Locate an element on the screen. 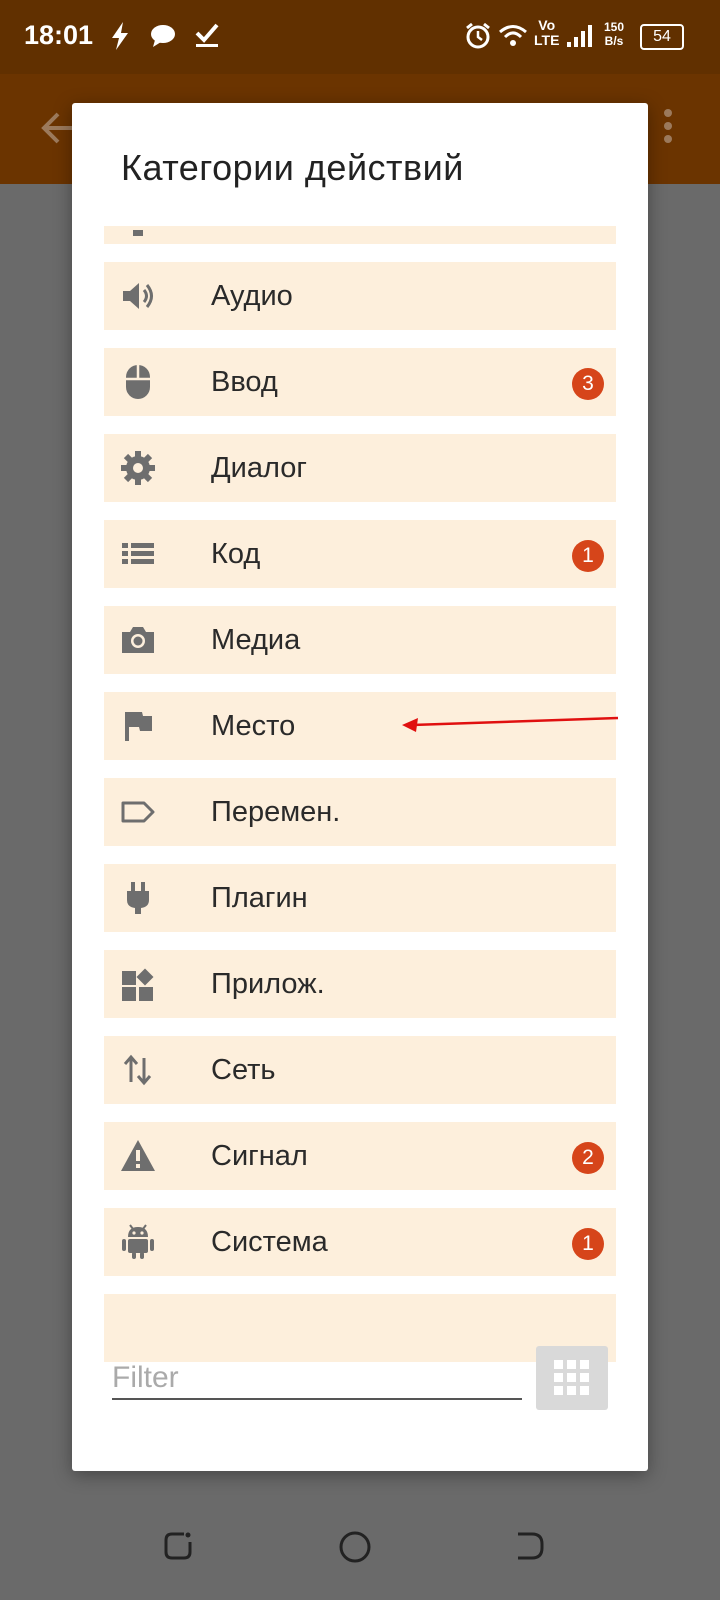 The image size is (720, 1600). category-label: Перемен. is located at coordinates (276, 812).